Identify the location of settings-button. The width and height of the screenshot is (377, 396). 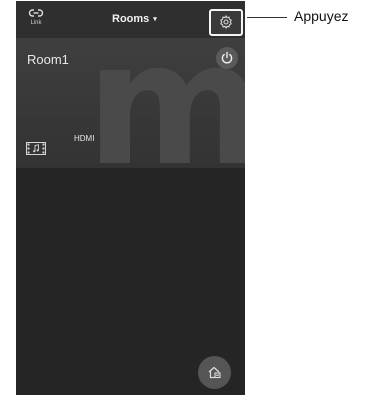
(226, 22).